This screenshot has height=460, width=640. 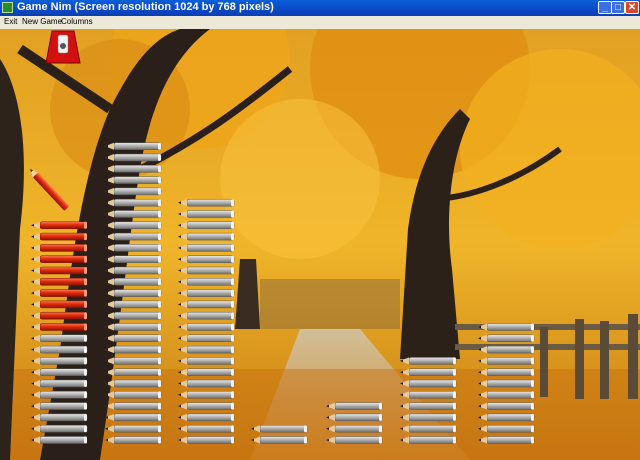 What do you see at coordinates (42, 21) in the screenshot?
I see `menu-new-game: New Game` at bounding box center [42, 21].